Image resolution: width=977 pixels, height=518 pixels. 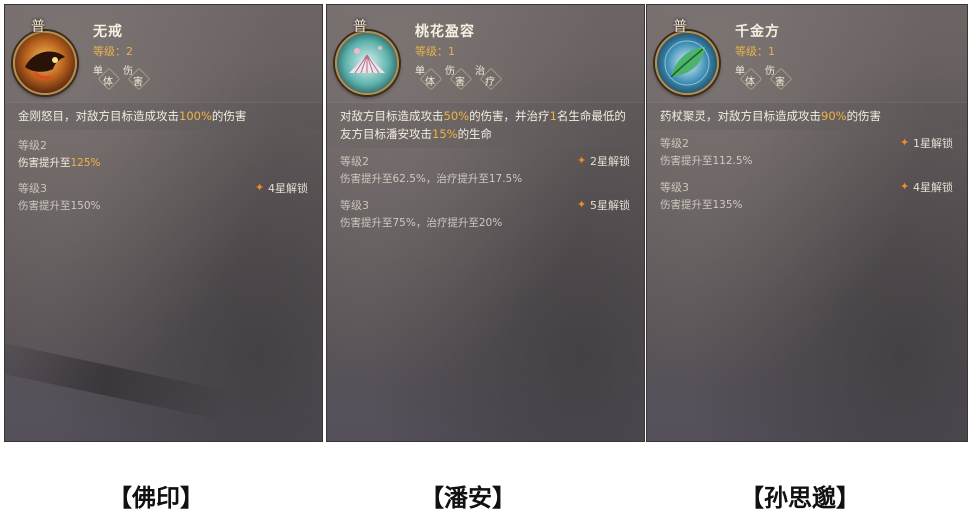 What do you see at coordinates (926, 143) in the screenshot?
I see `unlock-requirement: ✦ 1星解锁` at bounding box center [926, 143].